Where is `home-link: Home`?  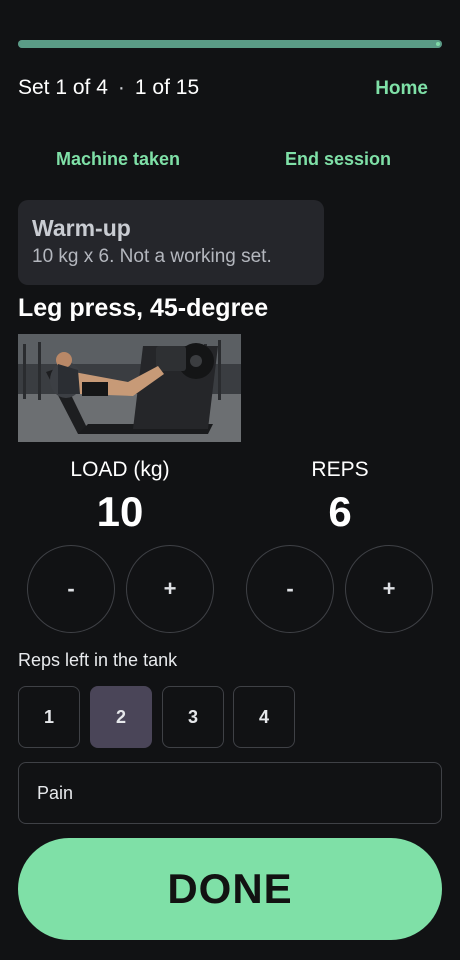
home-link: Home is located at coordinates (401, 89).